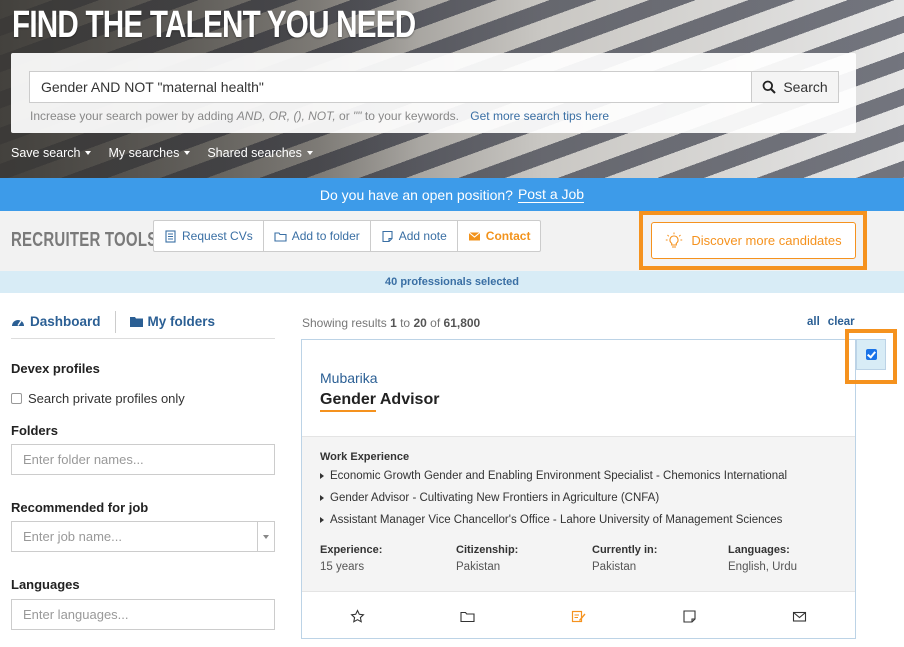  Describe the element at coordinates (410, 116) in the screenshot. I see `hint-suffix: to your keywords.` at that location.